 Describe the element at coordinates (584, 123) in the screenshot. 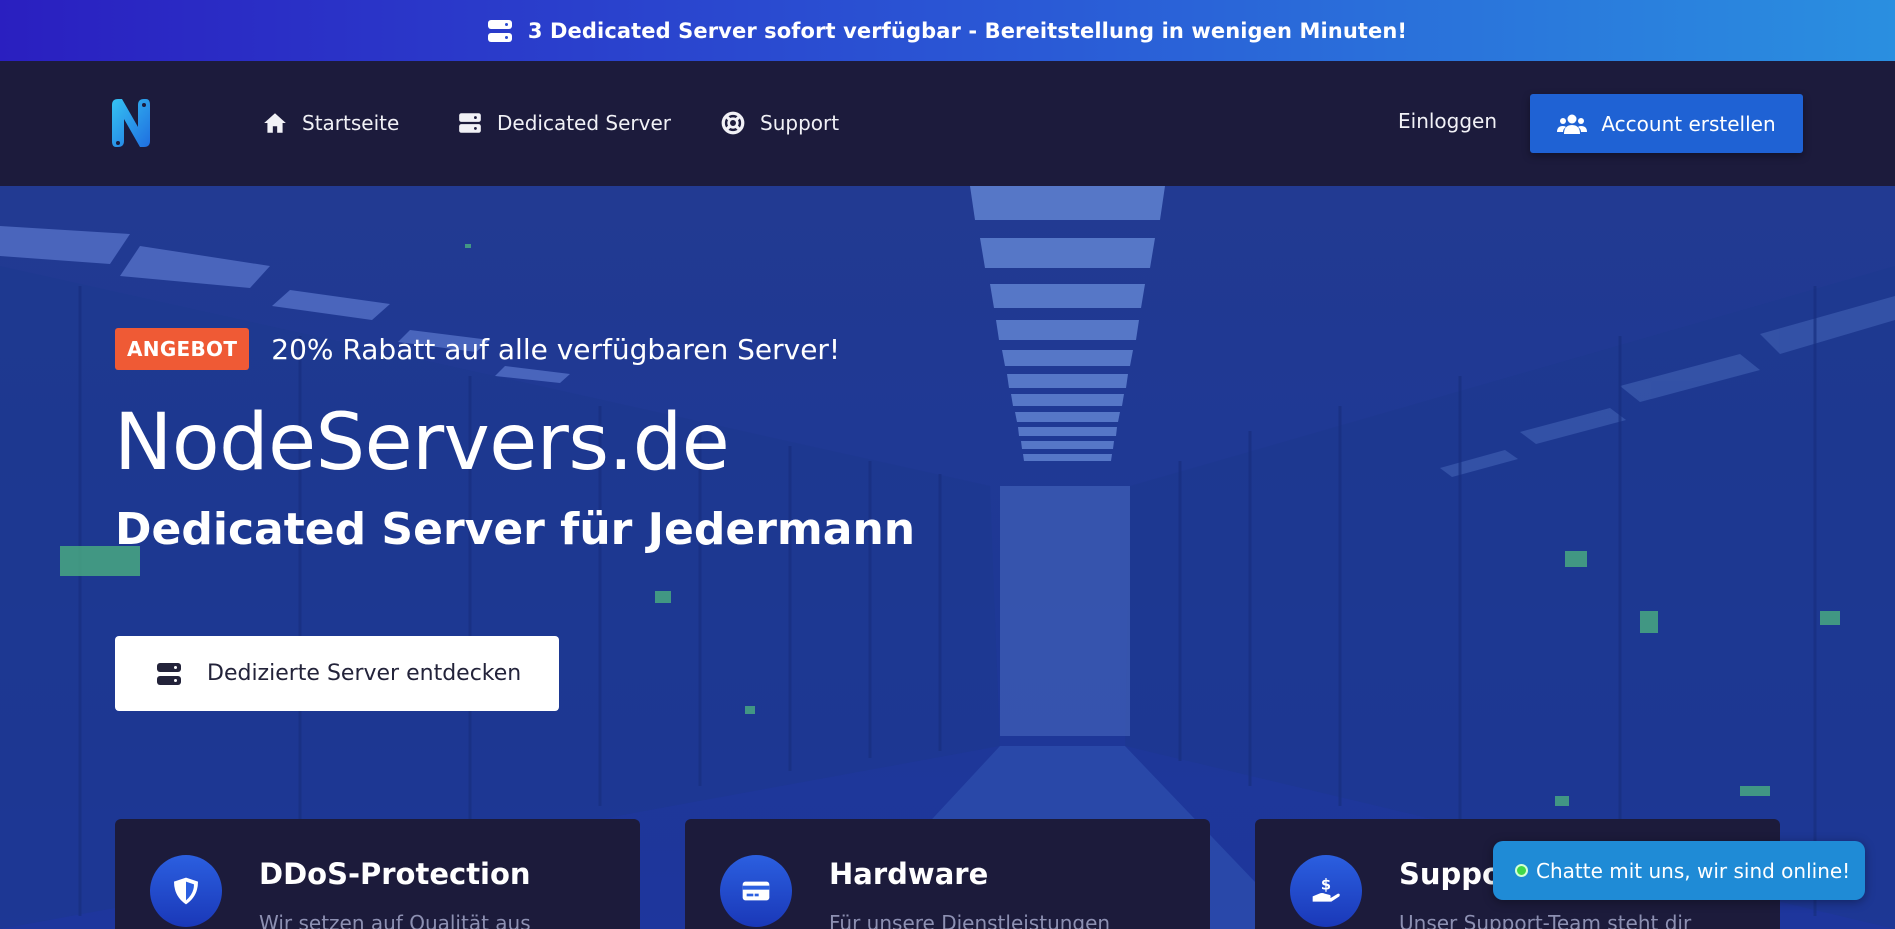

I see `nav-dedicated-label: Dedicated Server` at that location.